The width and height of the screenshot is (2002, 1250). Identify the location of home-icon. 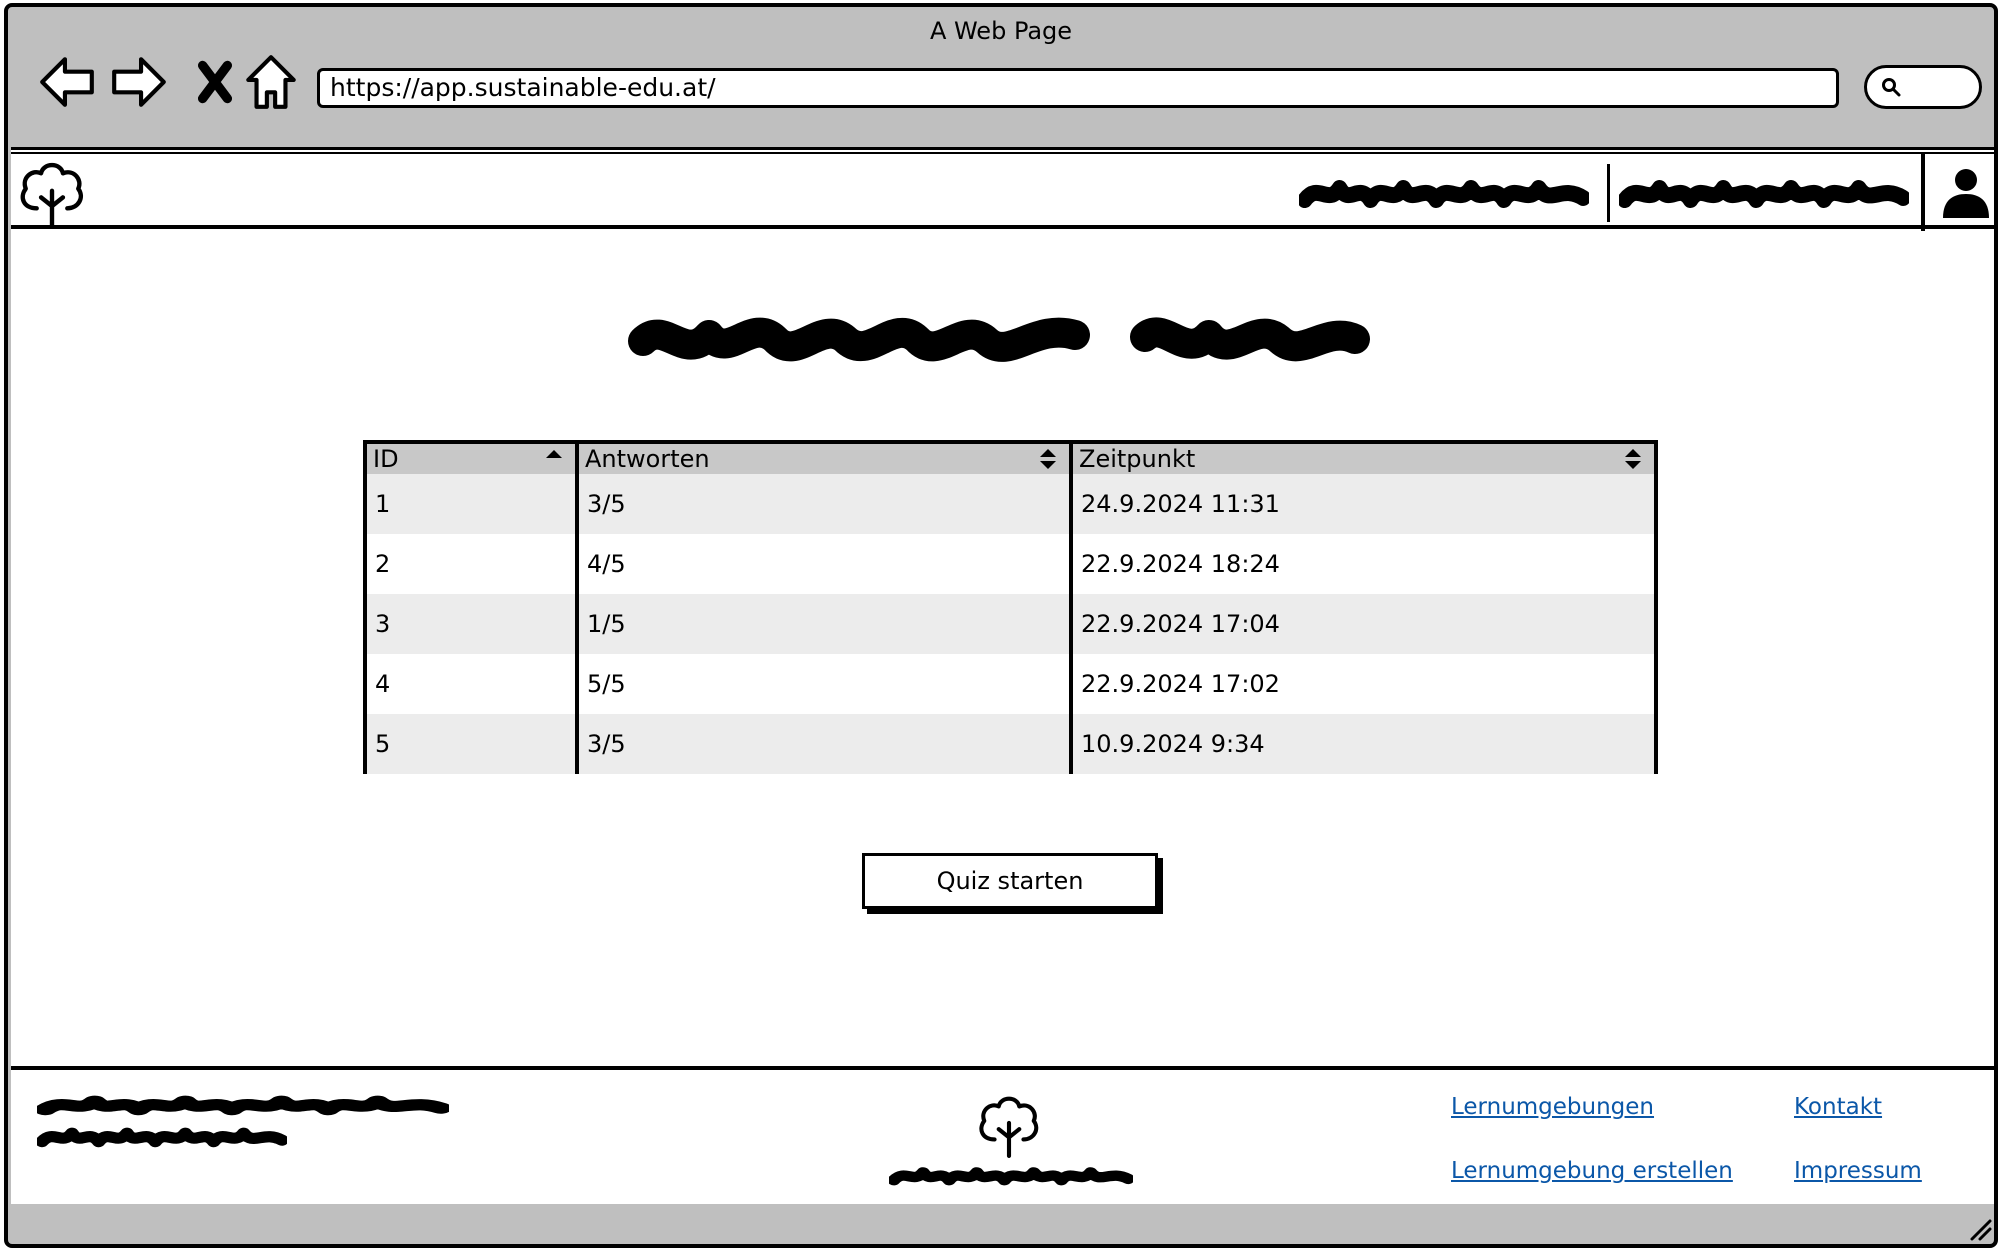
(271, 82).